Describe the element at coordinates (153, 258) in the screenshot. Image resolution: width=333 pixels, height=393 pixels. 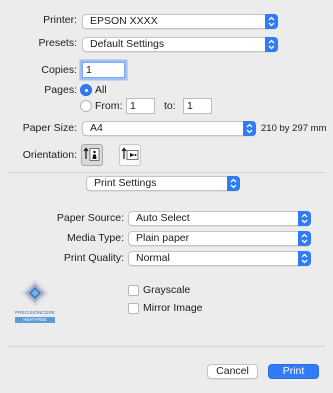
I see `print-quality-value: Normal` at that location.